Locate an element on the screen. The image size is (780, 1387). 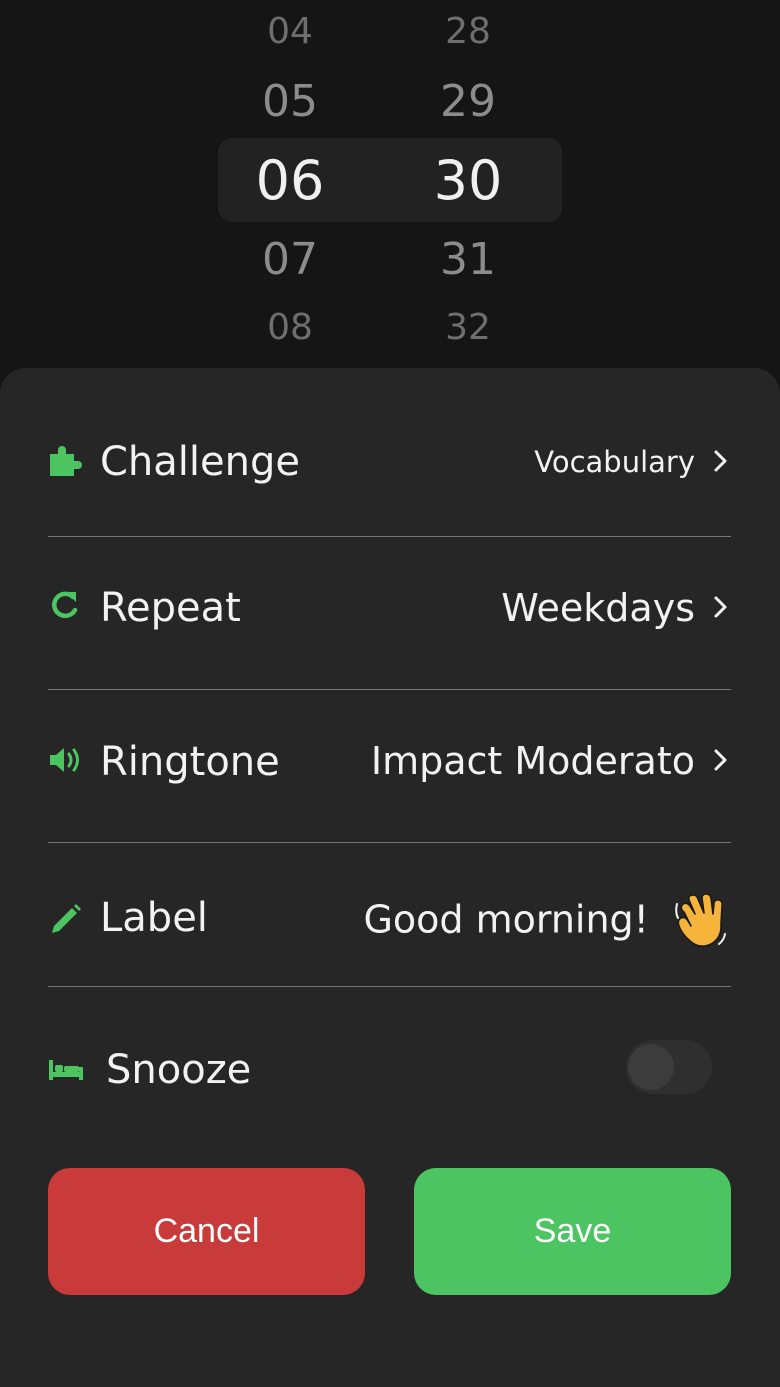
minute-wheel: 28 29 30 31 32 is located at coordinates (468, 186).